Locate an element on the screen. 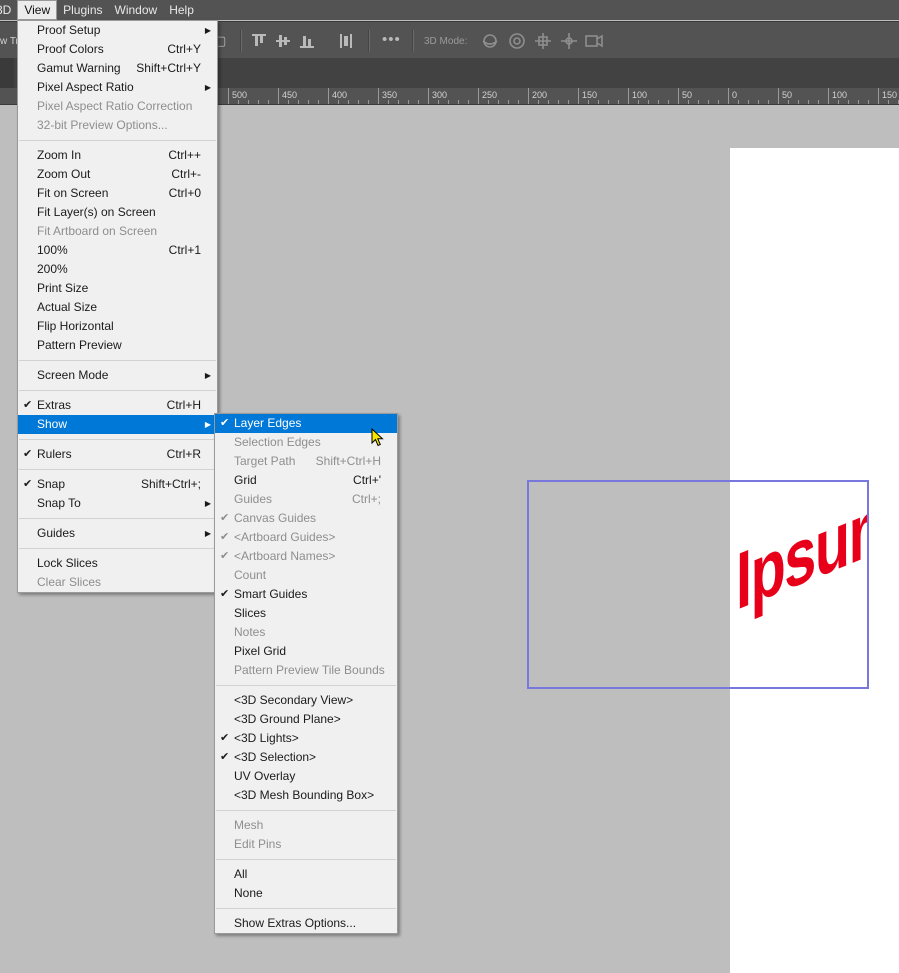 The width and height of the screenshot is (899, 973). show-menu-item-pixel-grid: Pixel Grid is located at coordinates (306, 651).